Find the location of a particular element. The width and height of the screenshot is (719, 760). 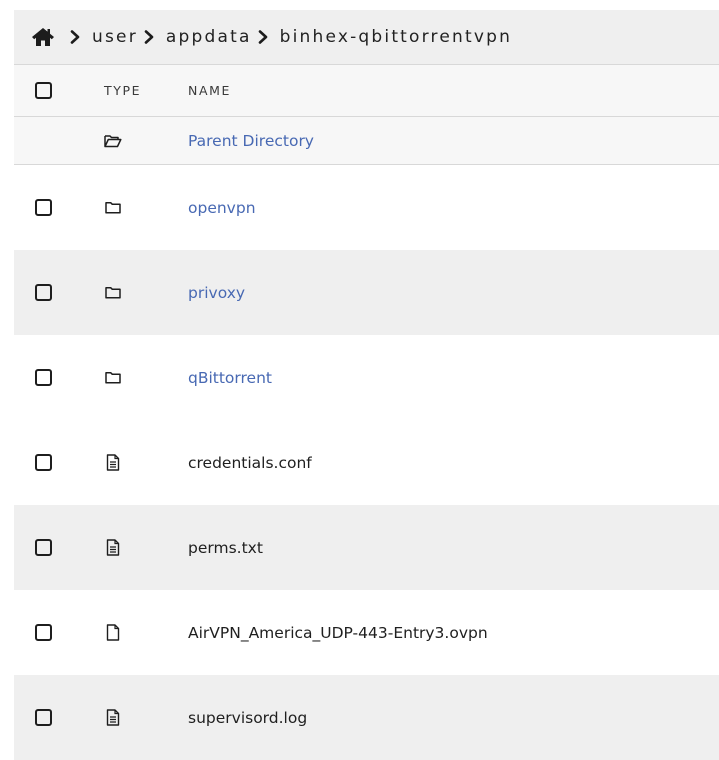

file-name: supervisord.log is located at coordinates (247, 718).